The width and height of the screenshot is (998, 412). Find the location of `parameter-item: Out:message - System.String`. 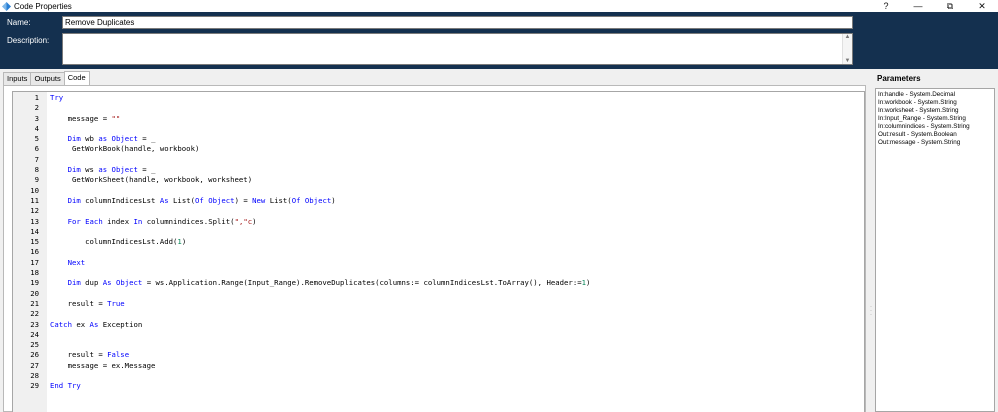

parameter-item: Out:message - System.String is located at coordinates (935, 143).